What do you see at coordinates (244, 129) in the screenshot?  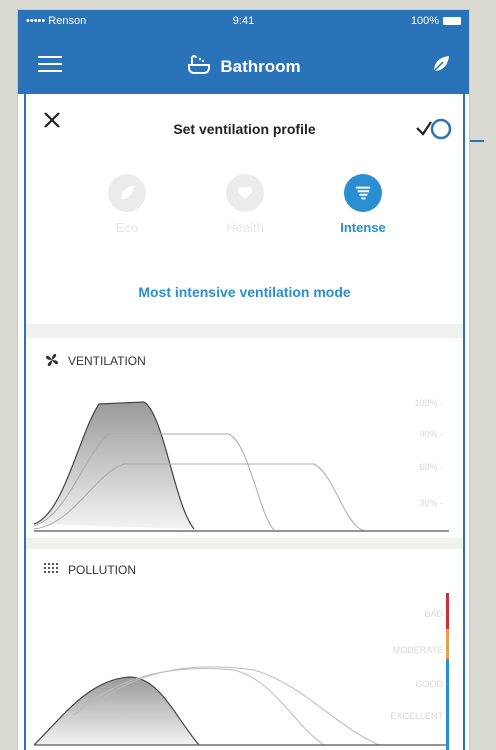 I see `sheet-title: Set ventilation profile` at bounding box center [244, 129].